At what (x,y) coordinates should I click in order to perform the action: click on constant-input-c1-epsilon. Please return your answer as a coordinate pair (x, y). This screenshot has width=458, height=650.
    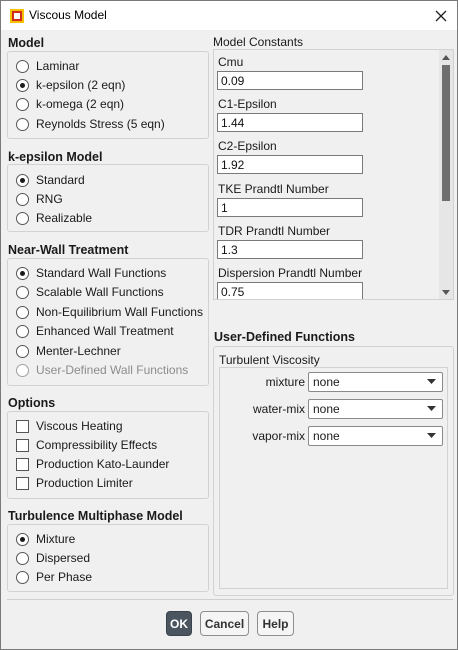
    Looking at the image, I should click on (290, 122).